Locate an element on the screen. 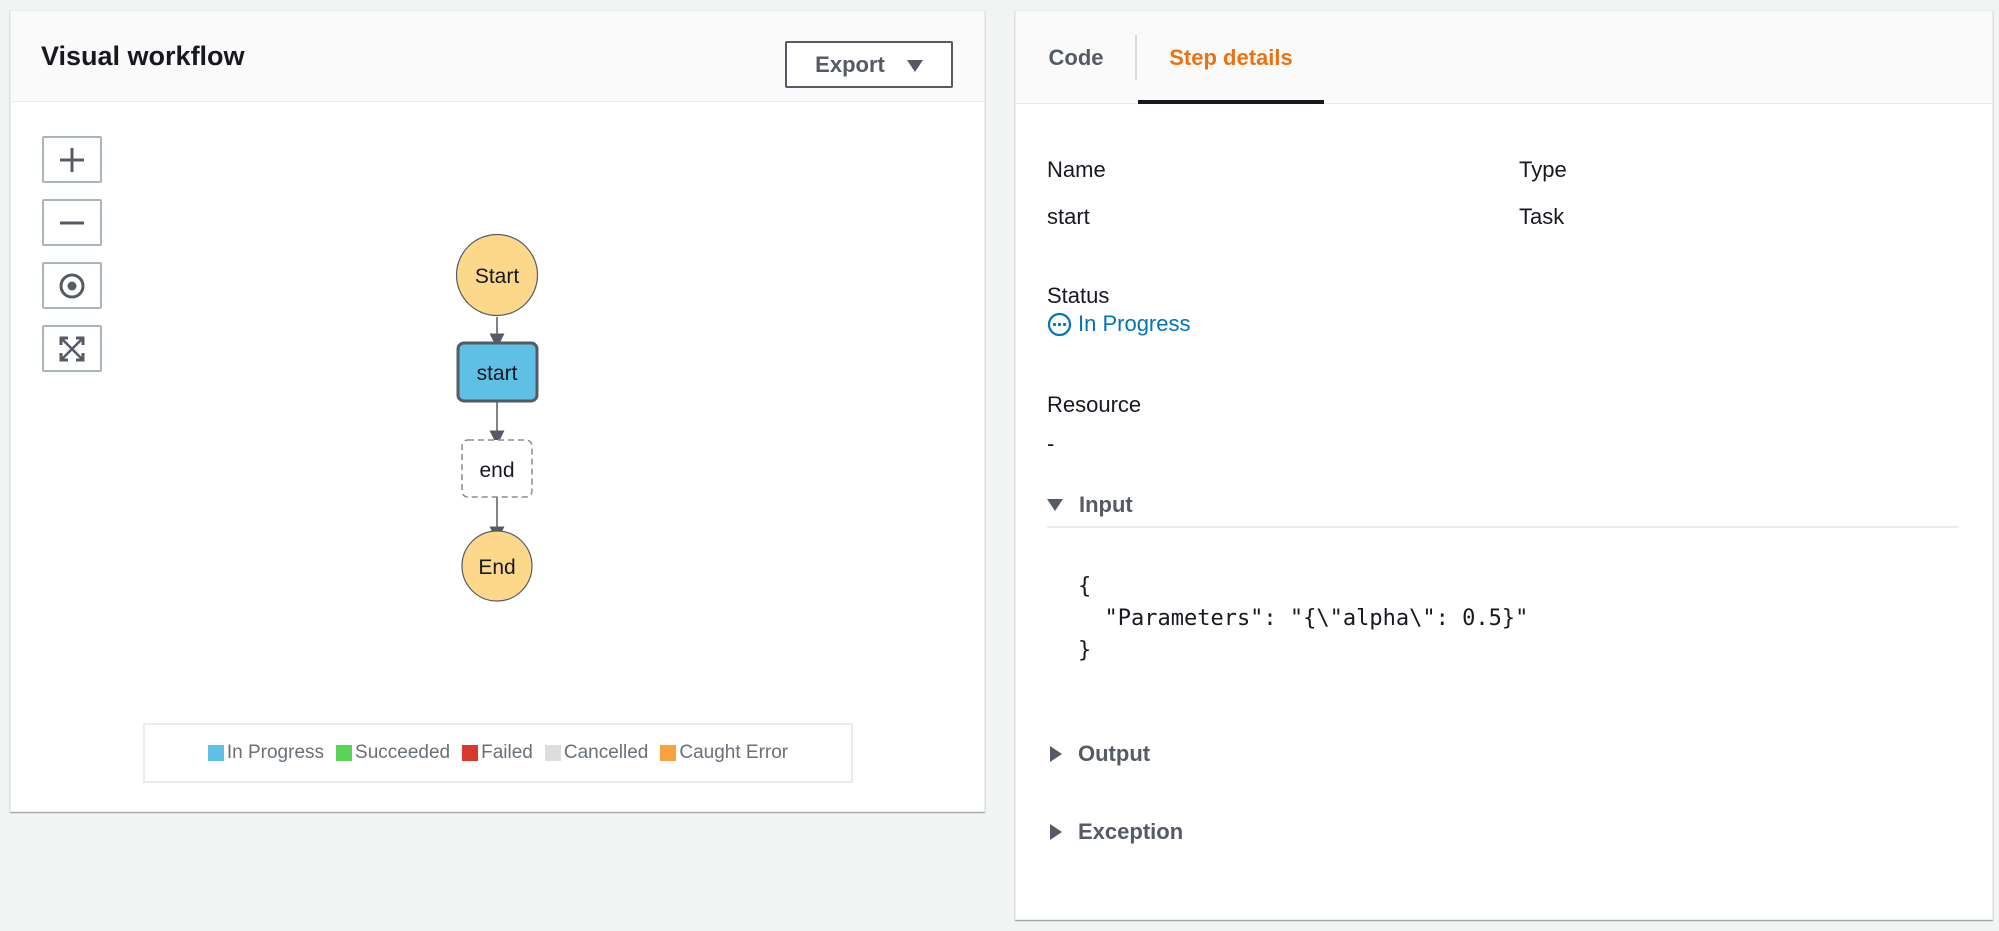  output-section-toggle: Output is located at coordinates (1098, 754).